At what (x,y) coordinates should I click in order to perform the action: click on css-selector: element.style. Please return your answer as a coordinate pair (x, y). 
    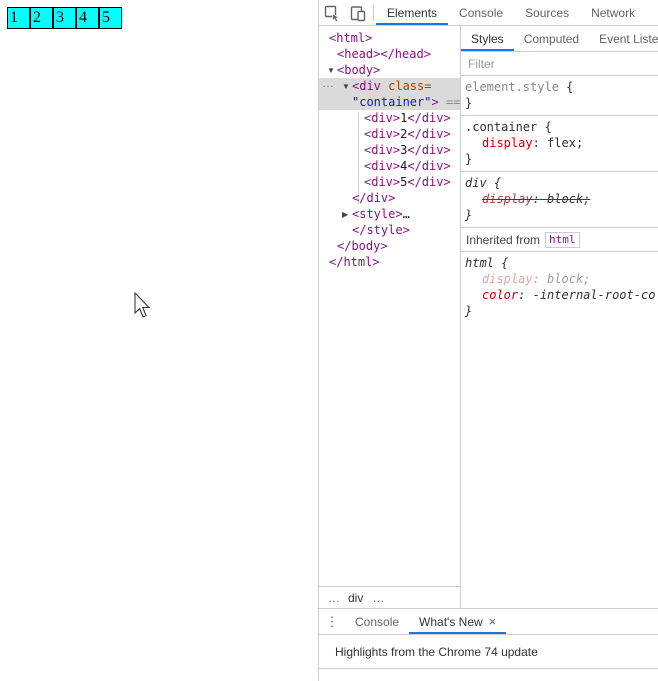
    Looking at the image, I should click on (512, 87).